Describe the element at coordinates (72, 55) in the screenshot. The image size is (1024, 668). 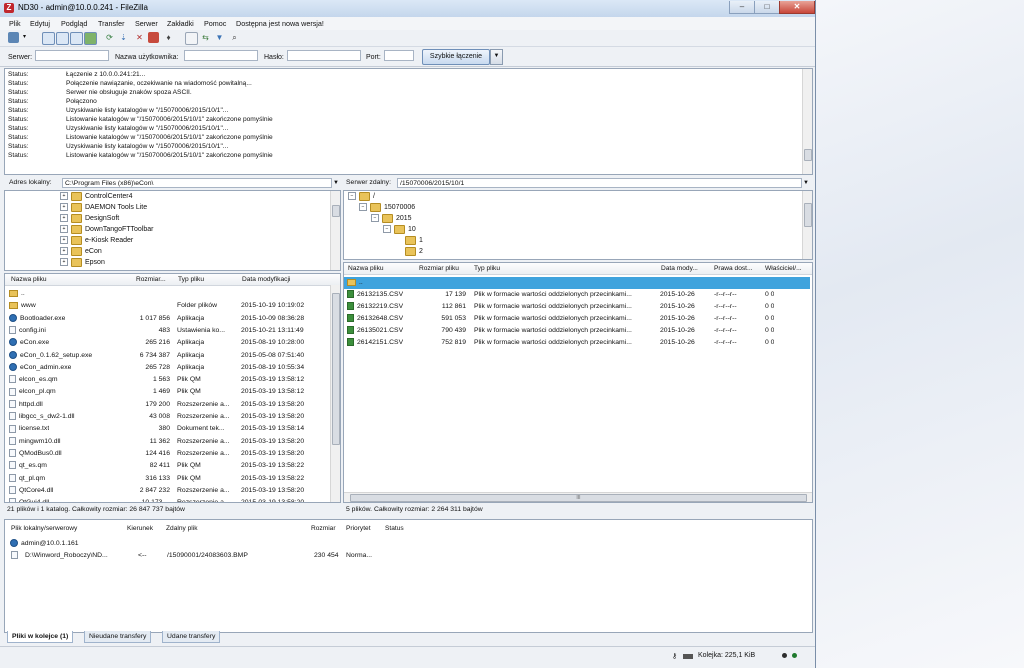
I see `host-input` at that location.